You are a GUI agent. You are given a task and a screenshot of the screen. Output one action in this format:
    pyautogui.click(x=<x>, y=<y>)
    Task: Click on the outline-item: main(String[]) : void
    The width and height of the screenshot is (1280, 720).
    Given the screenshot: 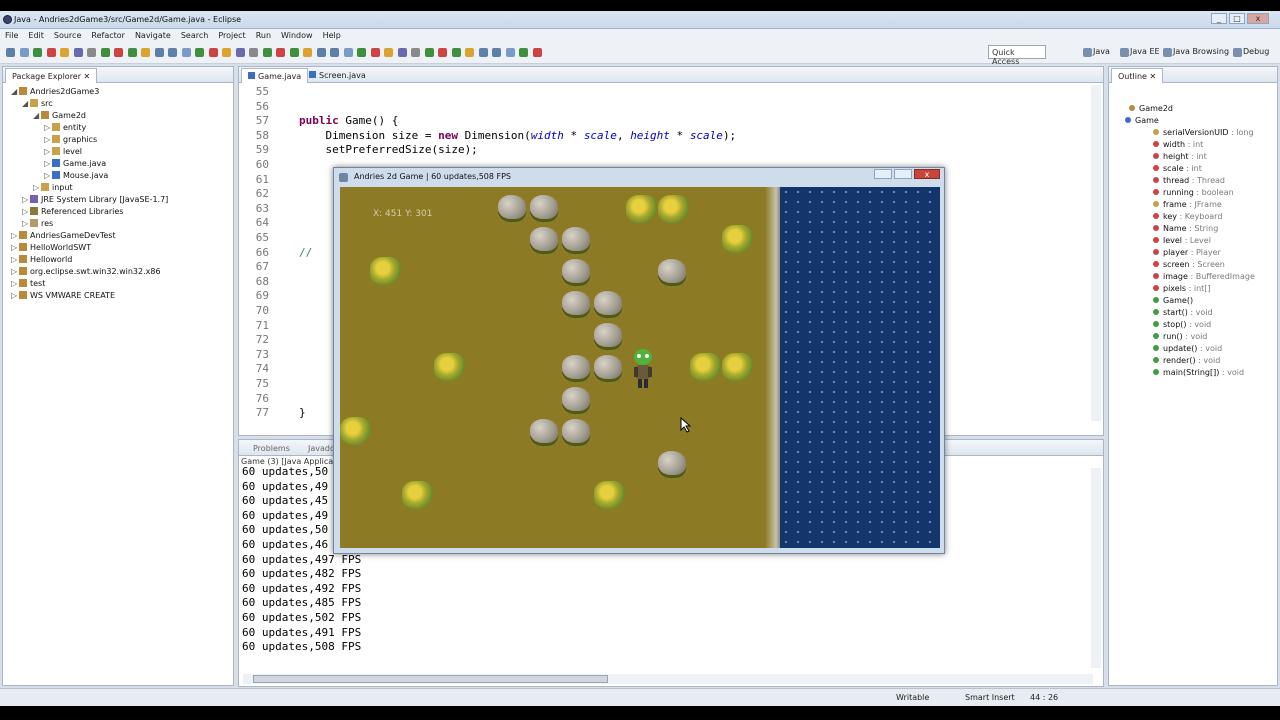 What is the action you would take?
    pyautogui.click(x=1198, y=372)
    